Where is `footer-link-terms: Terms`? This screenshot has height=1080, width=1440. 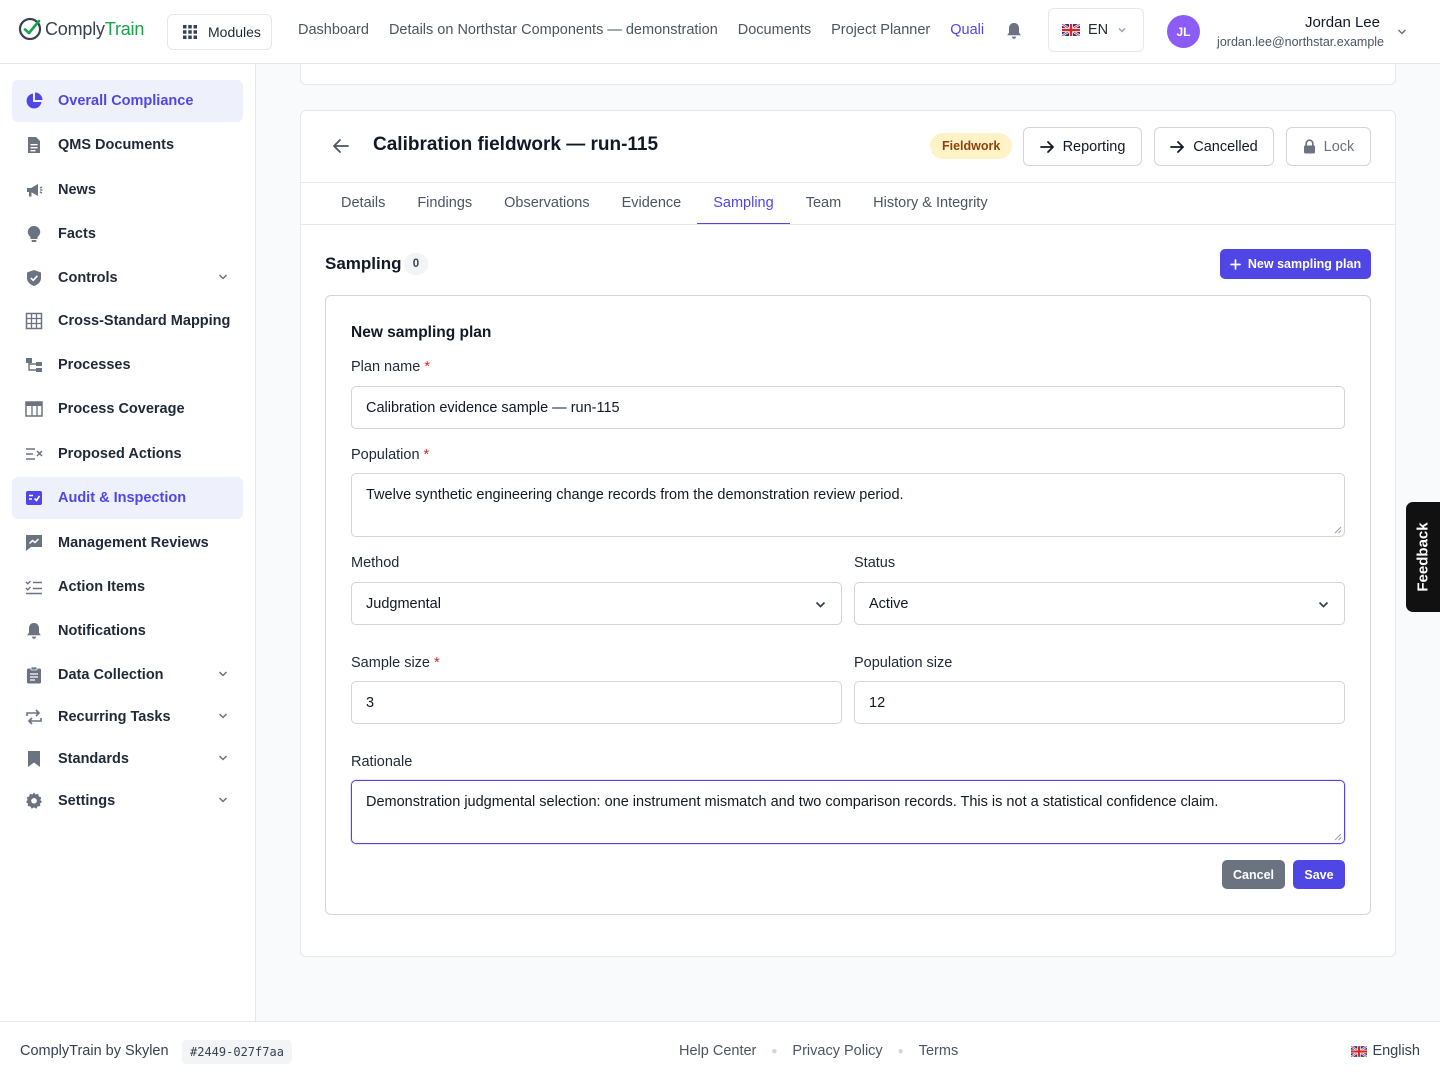
footer-link-terms: Terms is located at coordinates (938, 1051).